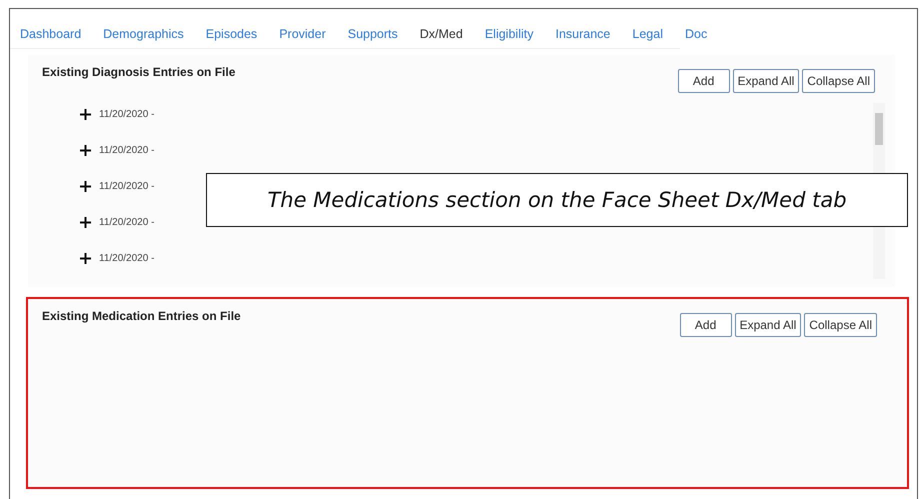 Image resolution: width=924 pixels, height=499 pixels. Describe the element at coordinates (141, 316) in the screenshot. I see `section-title: Existing Medication Entries on File` at that location.